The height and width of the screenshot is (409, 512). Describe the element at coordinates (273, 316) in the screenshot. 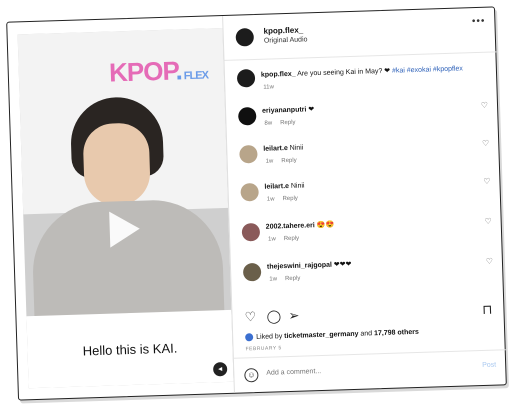

I see `comment-icon: ◯` at that location.